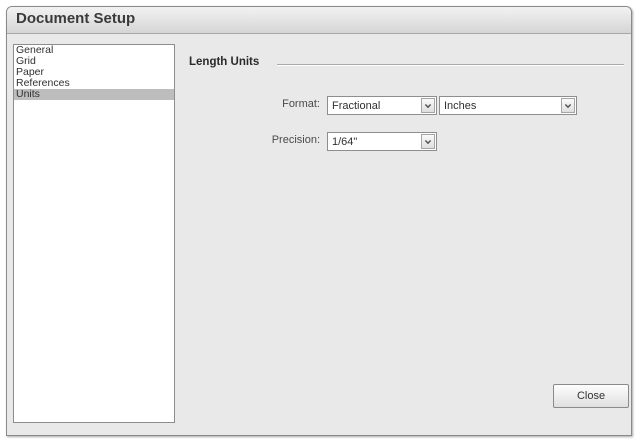  I want to click on close-button: Close, so click(591, 396).